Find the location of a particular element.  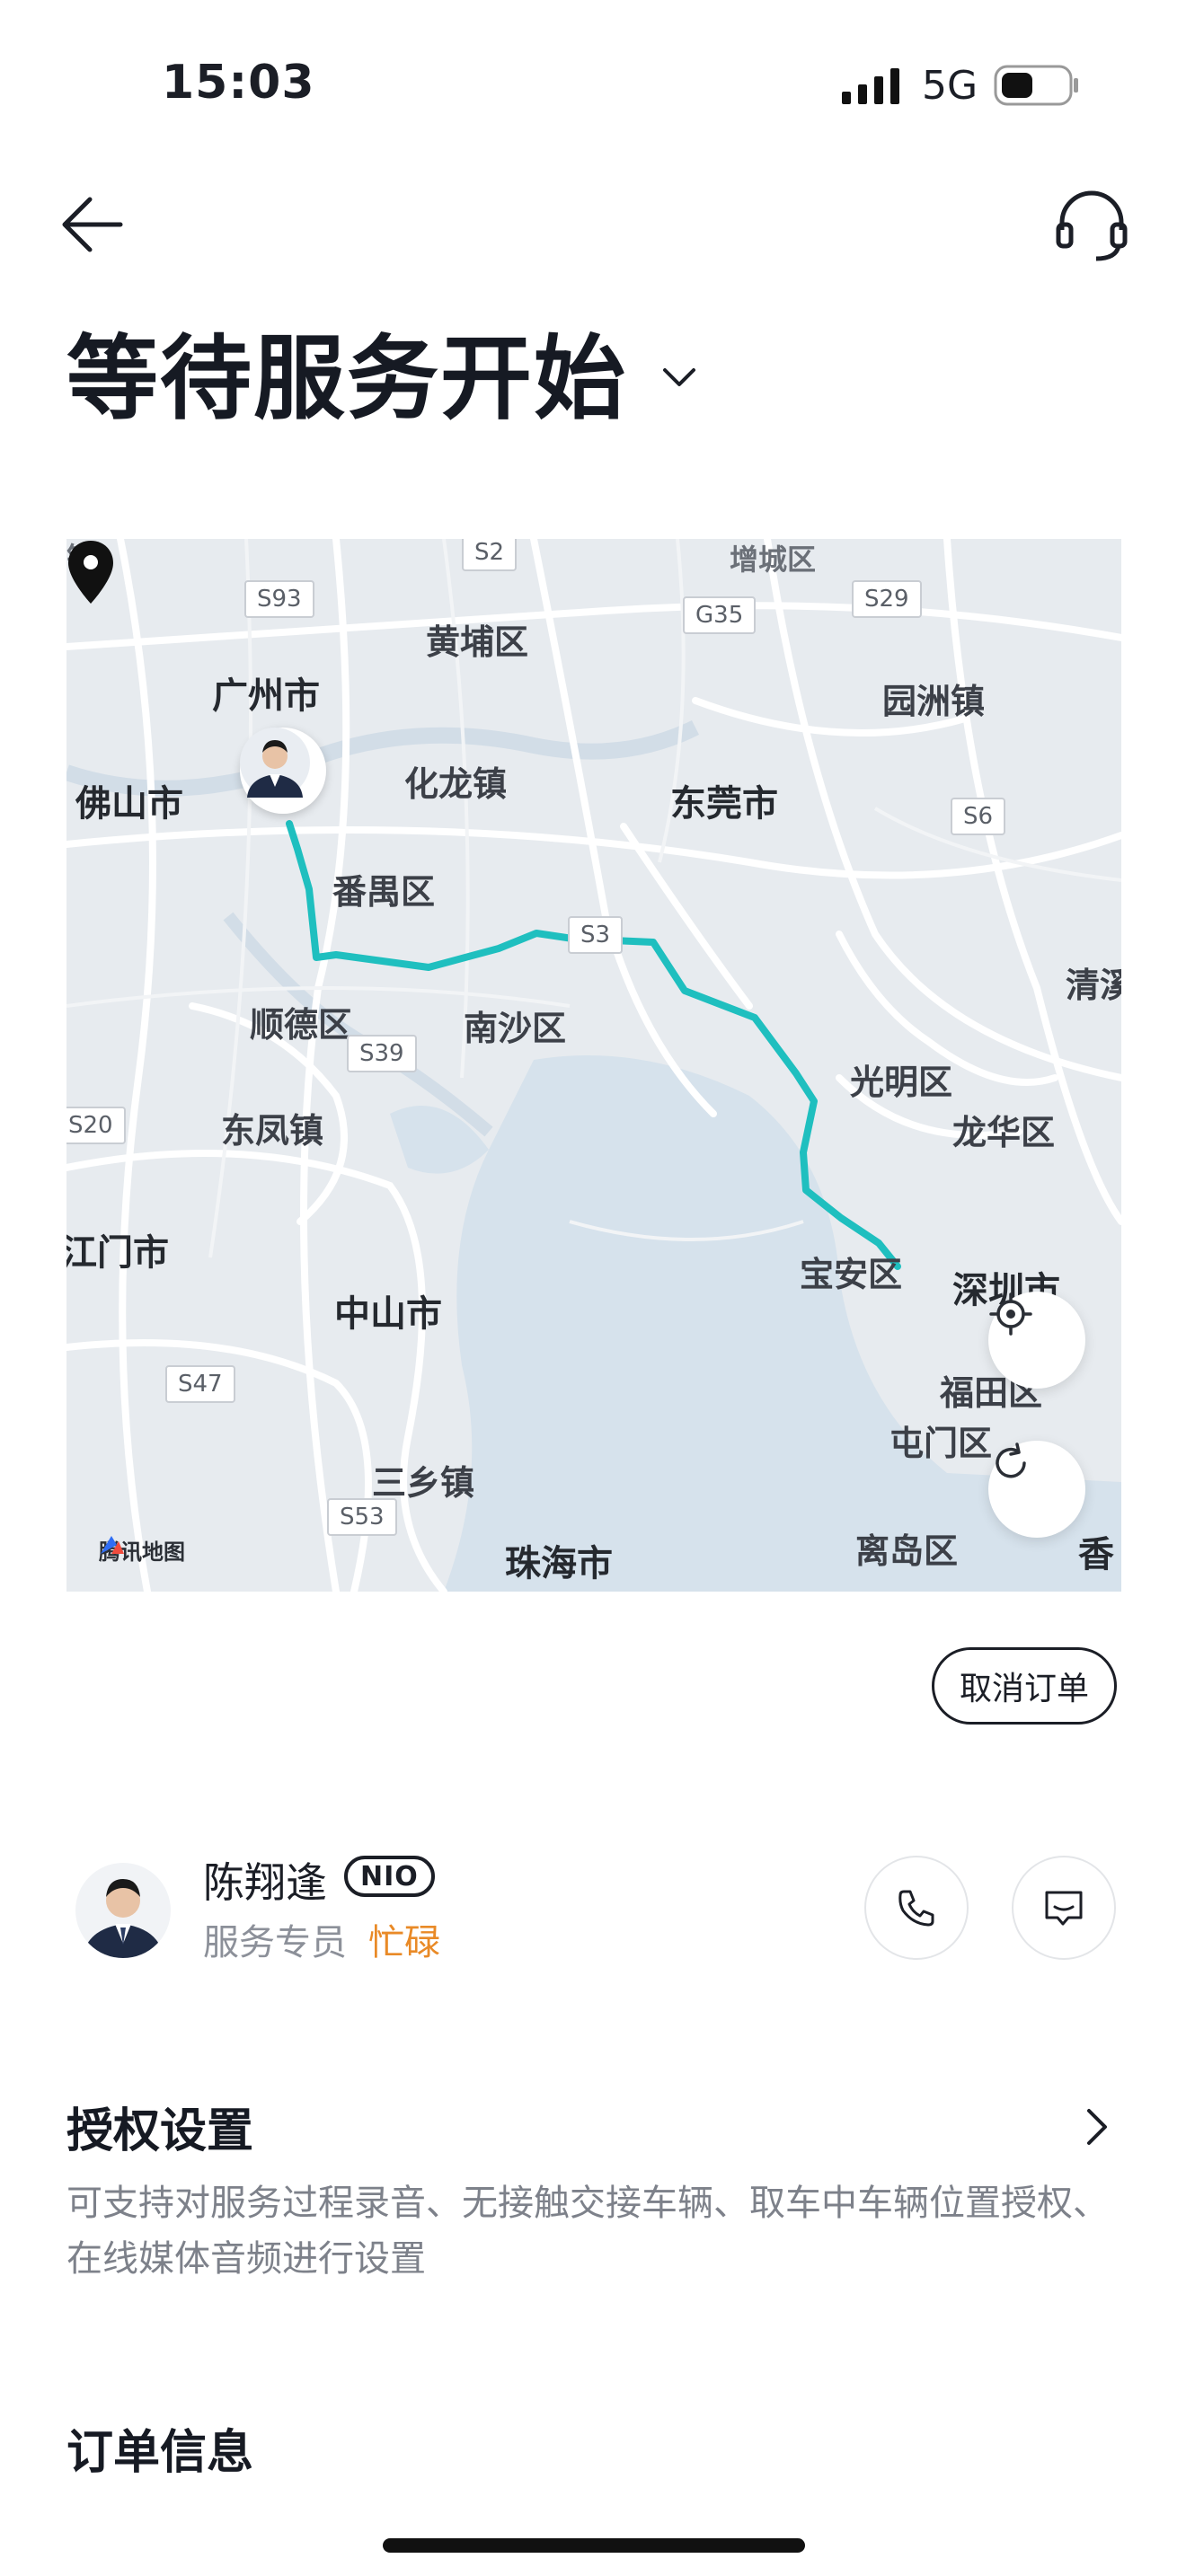

road-shield-s47: S47 is located at coordinates (200, 1384).